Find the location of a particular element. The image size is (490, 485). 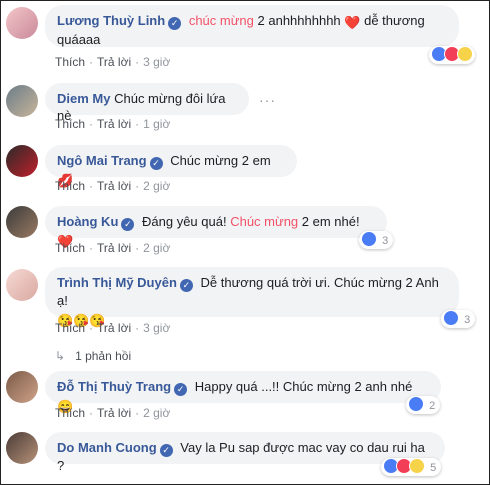

heart-emoji-icon: ❤️ is located at coordinates (352, 22).